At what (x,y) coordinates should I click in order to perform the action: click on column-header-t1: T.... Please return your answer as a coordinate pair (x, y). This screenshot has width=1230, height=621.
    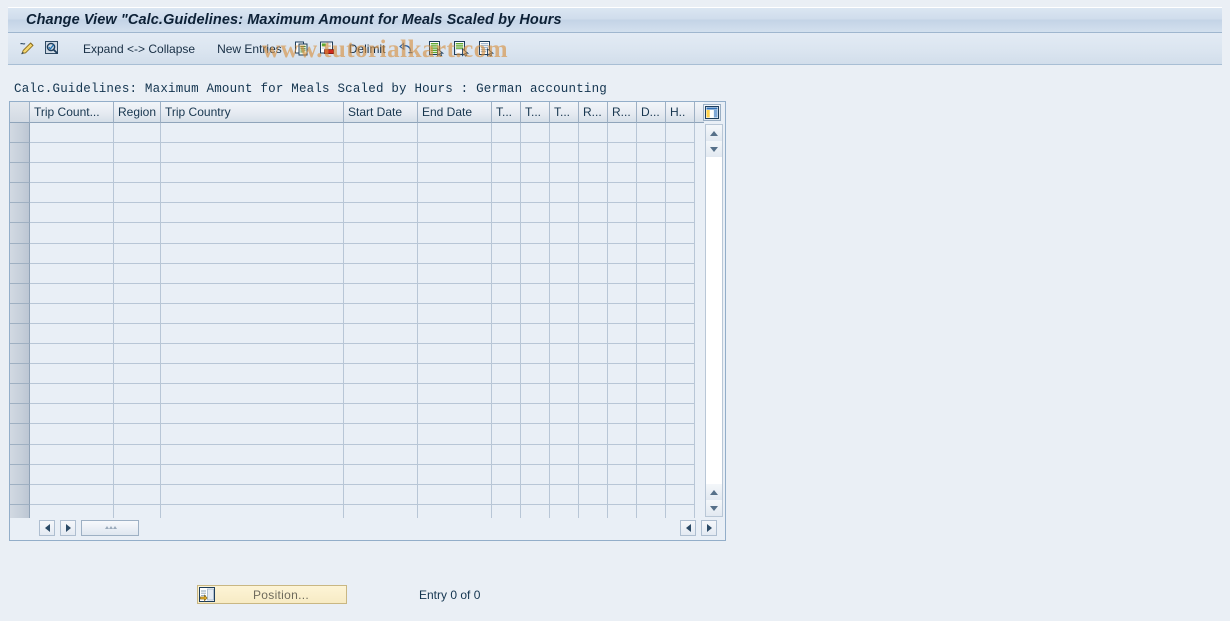
    Looking at the image, I should click on (506, 112).